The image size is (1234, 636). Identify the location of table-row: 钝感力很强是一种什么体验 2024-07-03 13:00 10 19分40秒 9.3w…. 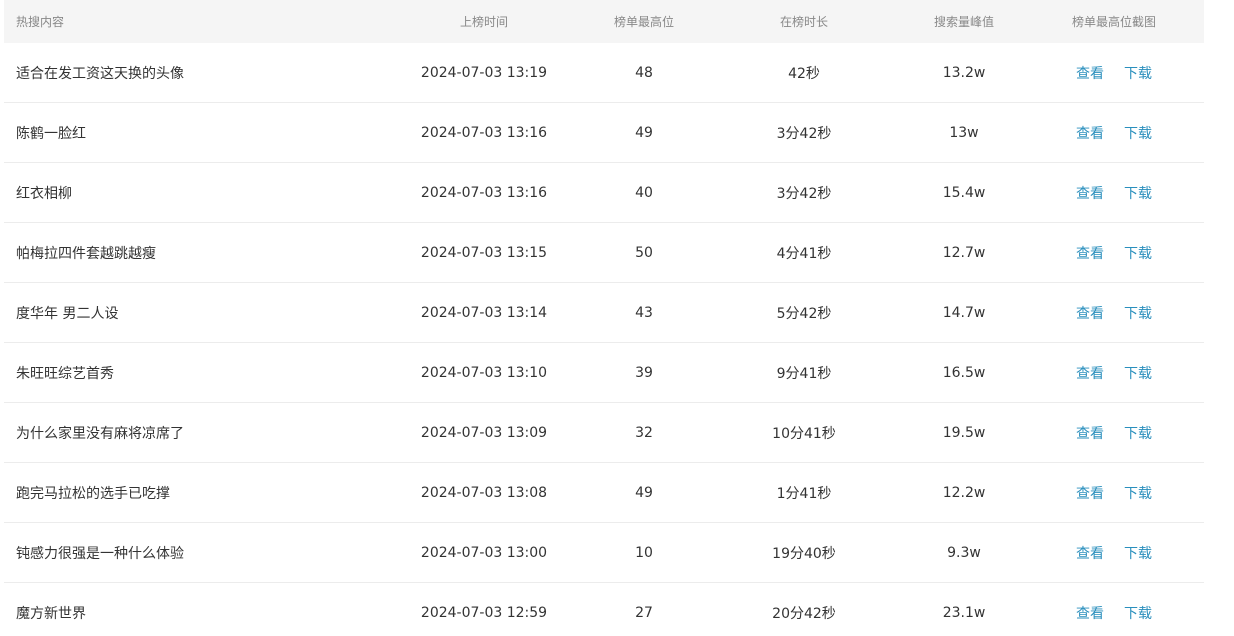
(604, 553).